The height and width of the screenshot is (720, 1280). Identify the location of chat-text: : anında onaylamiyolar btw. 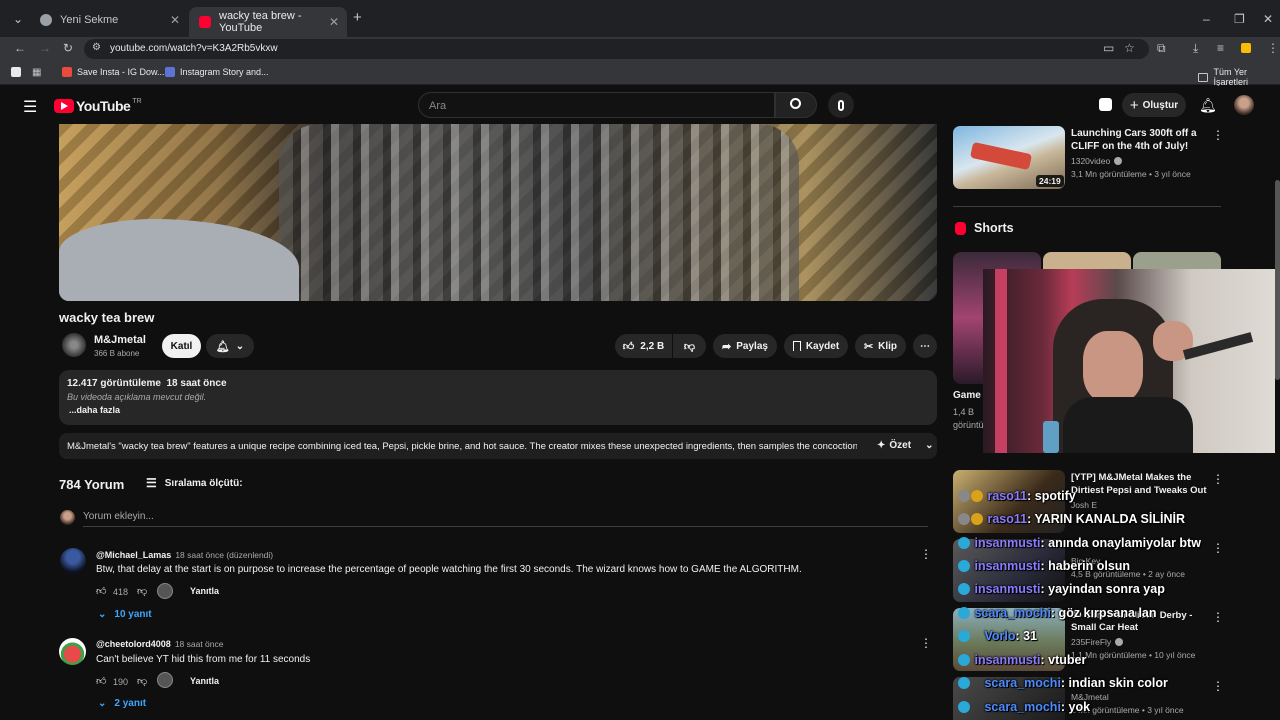
(1120, 543).